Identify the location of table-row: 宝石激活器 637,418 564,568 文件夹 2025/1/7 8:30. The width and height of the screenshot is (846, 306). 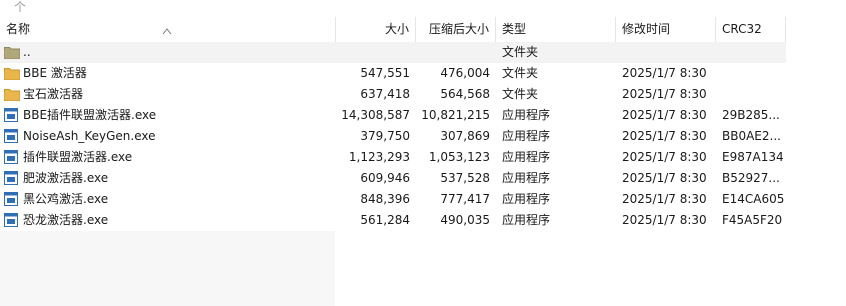
(393, 94).